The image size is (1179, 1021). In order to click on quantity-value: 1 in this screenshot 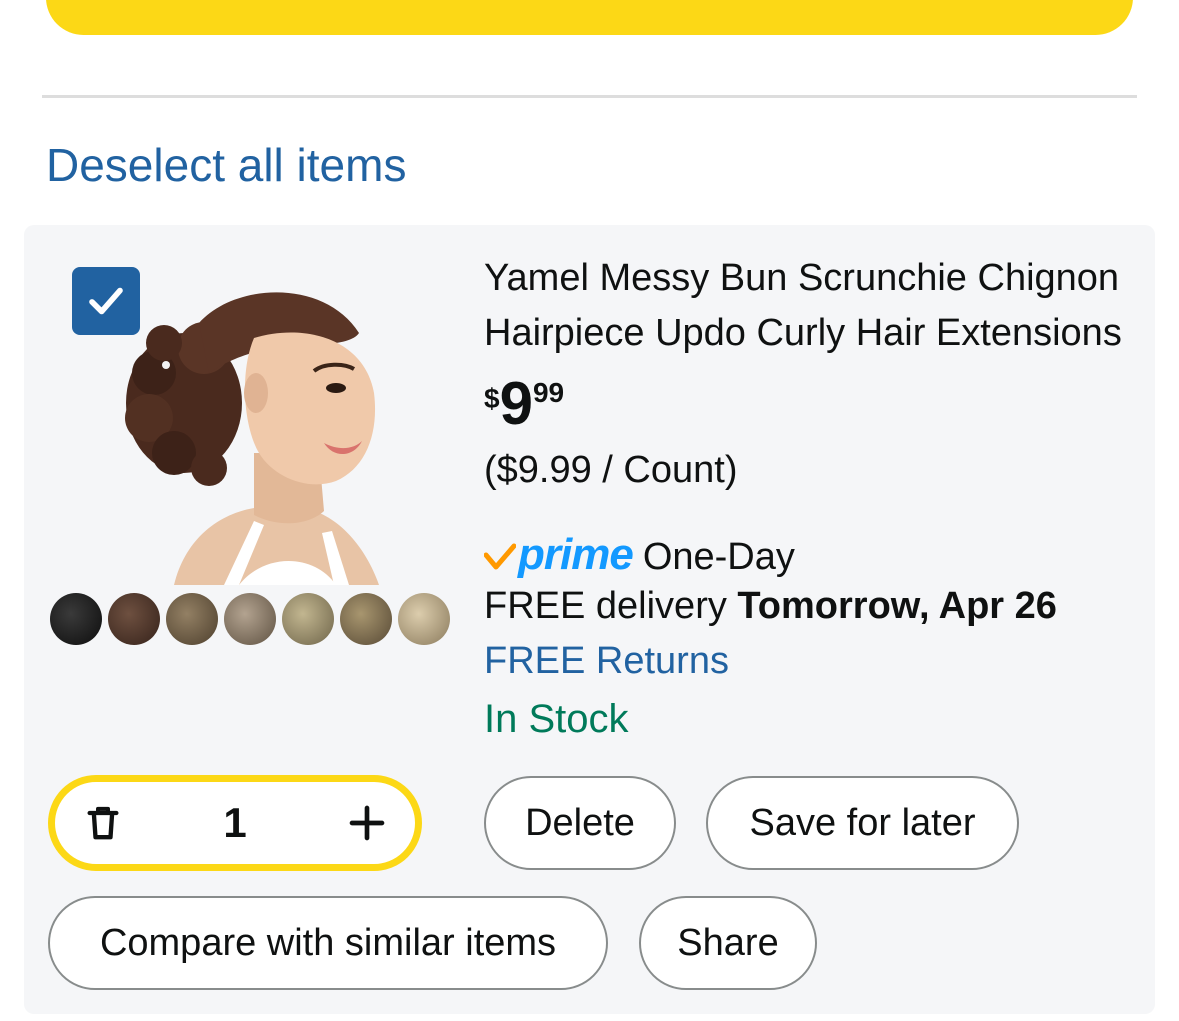, I will do `click(235, 822)`.